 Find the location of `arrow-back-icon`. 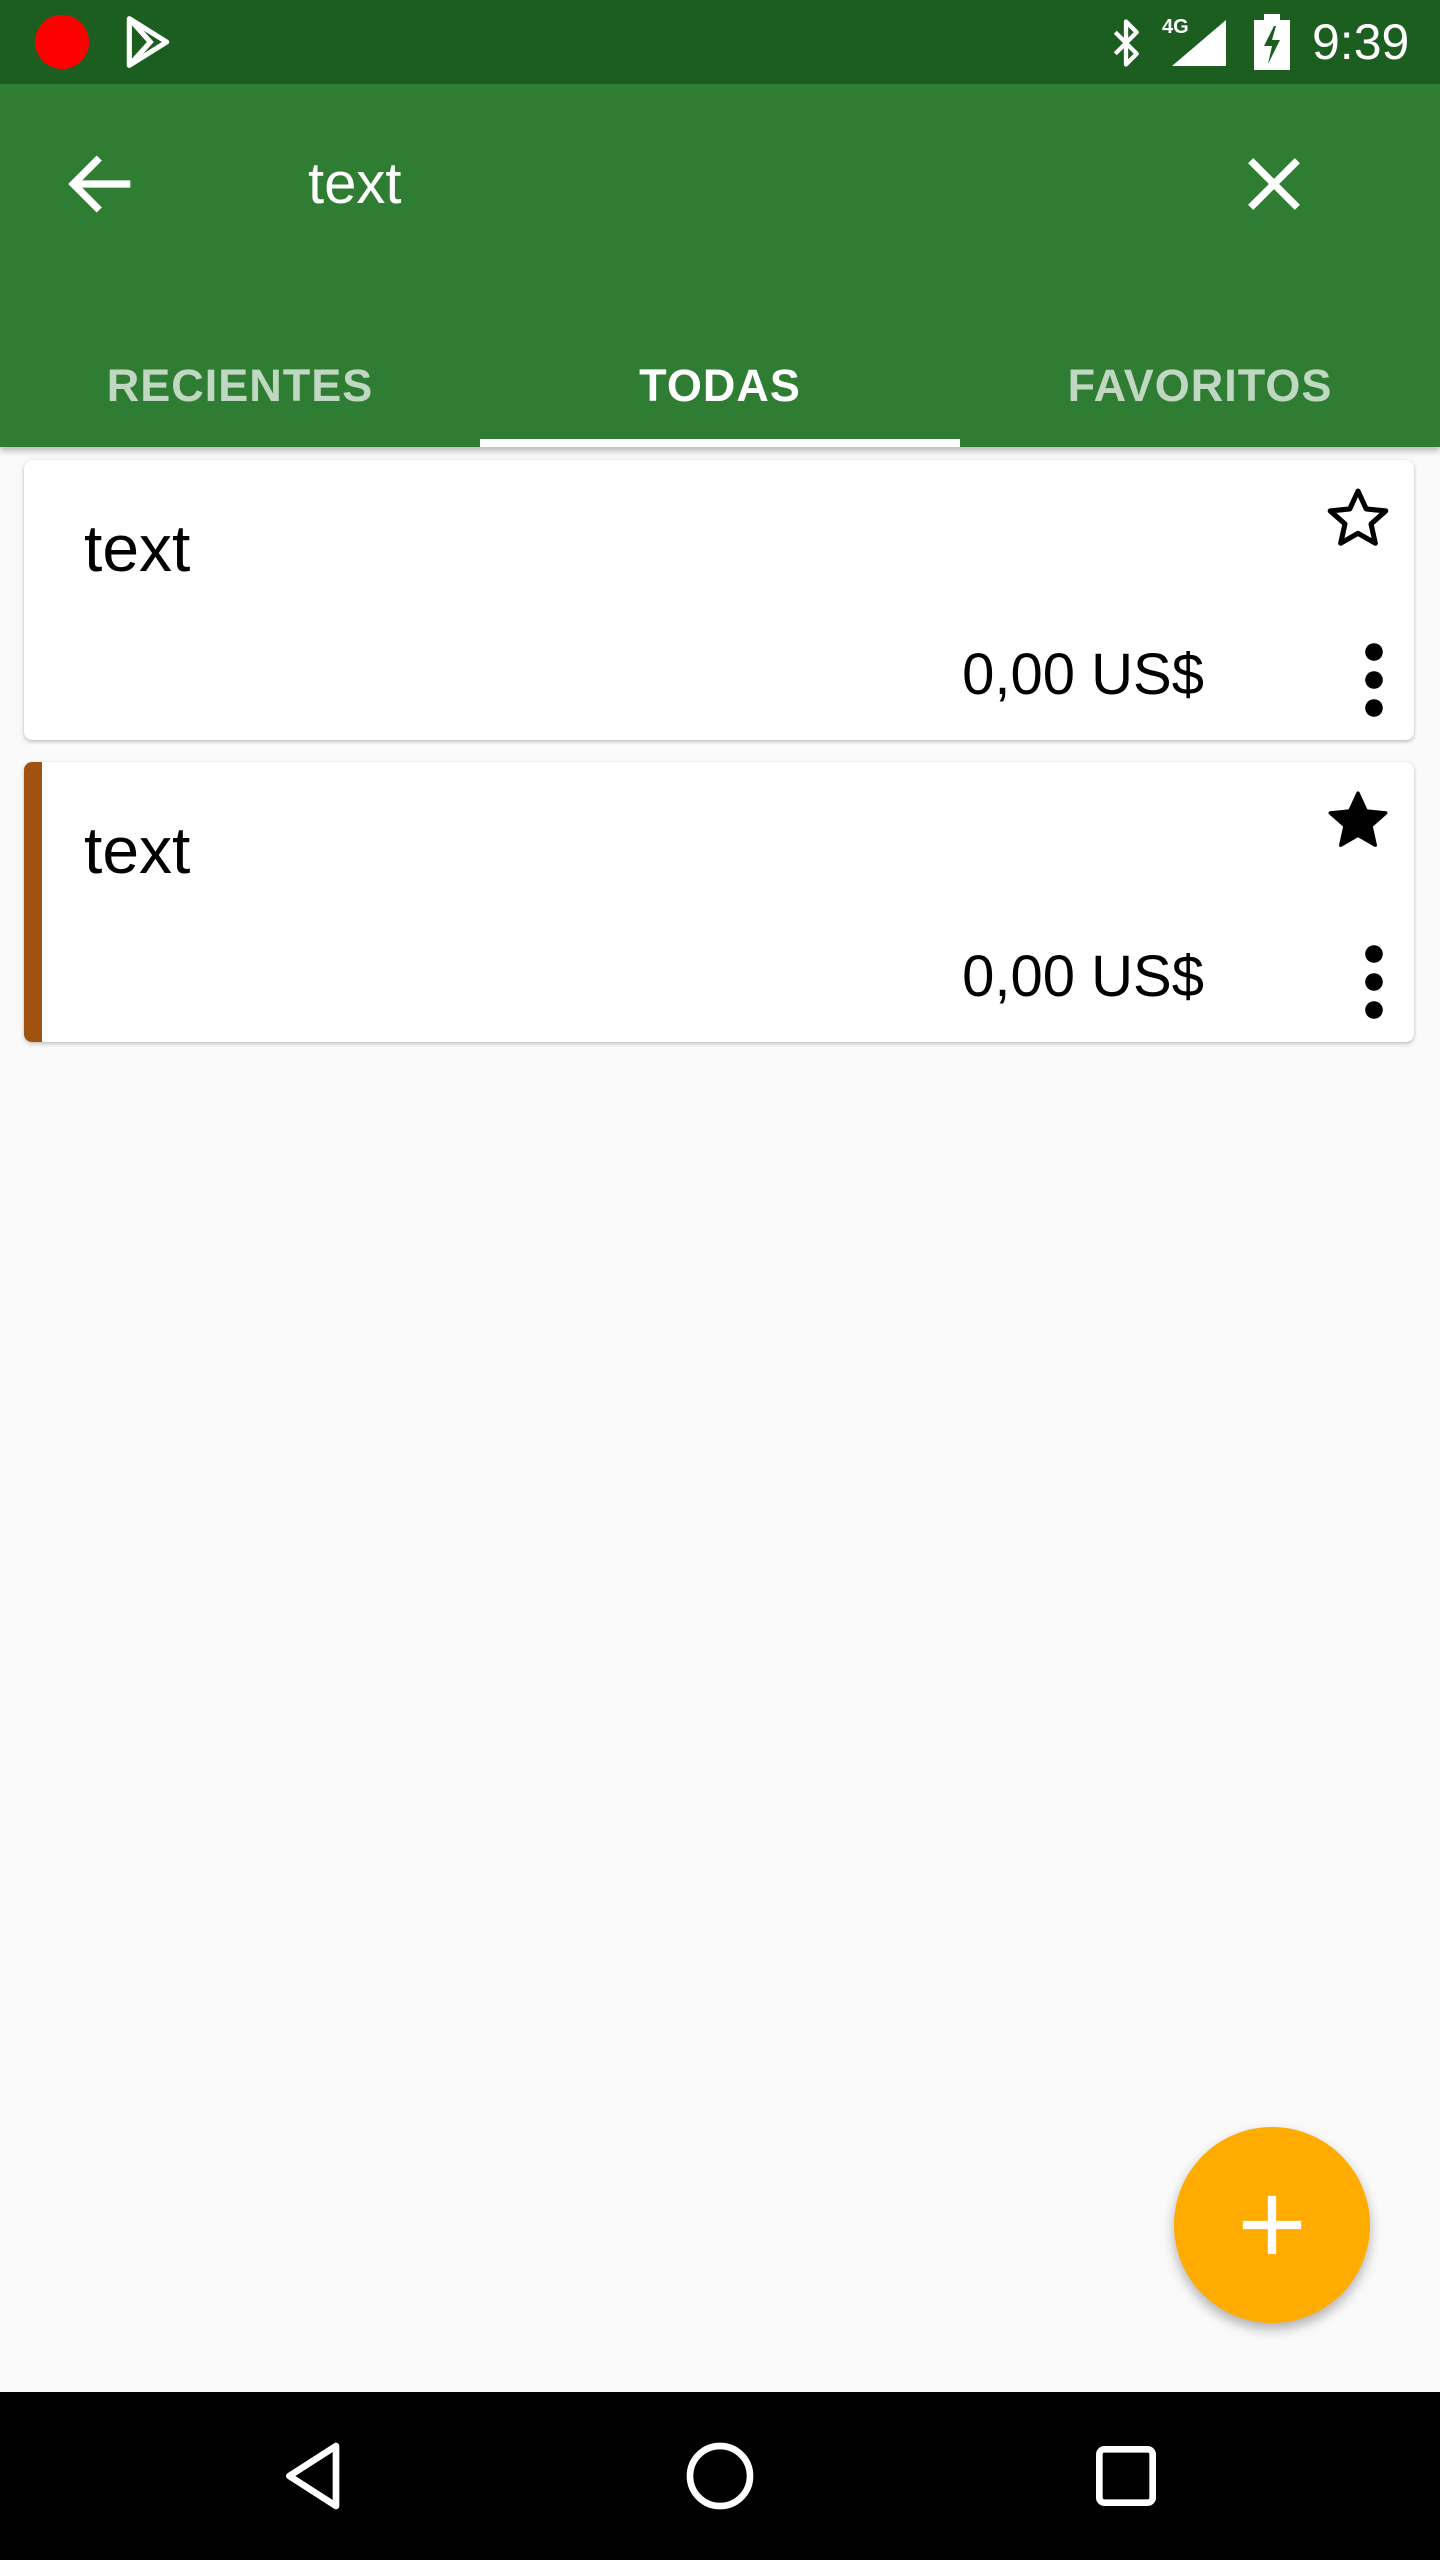

arrow-back-icon is located at coordinates (100, 184).